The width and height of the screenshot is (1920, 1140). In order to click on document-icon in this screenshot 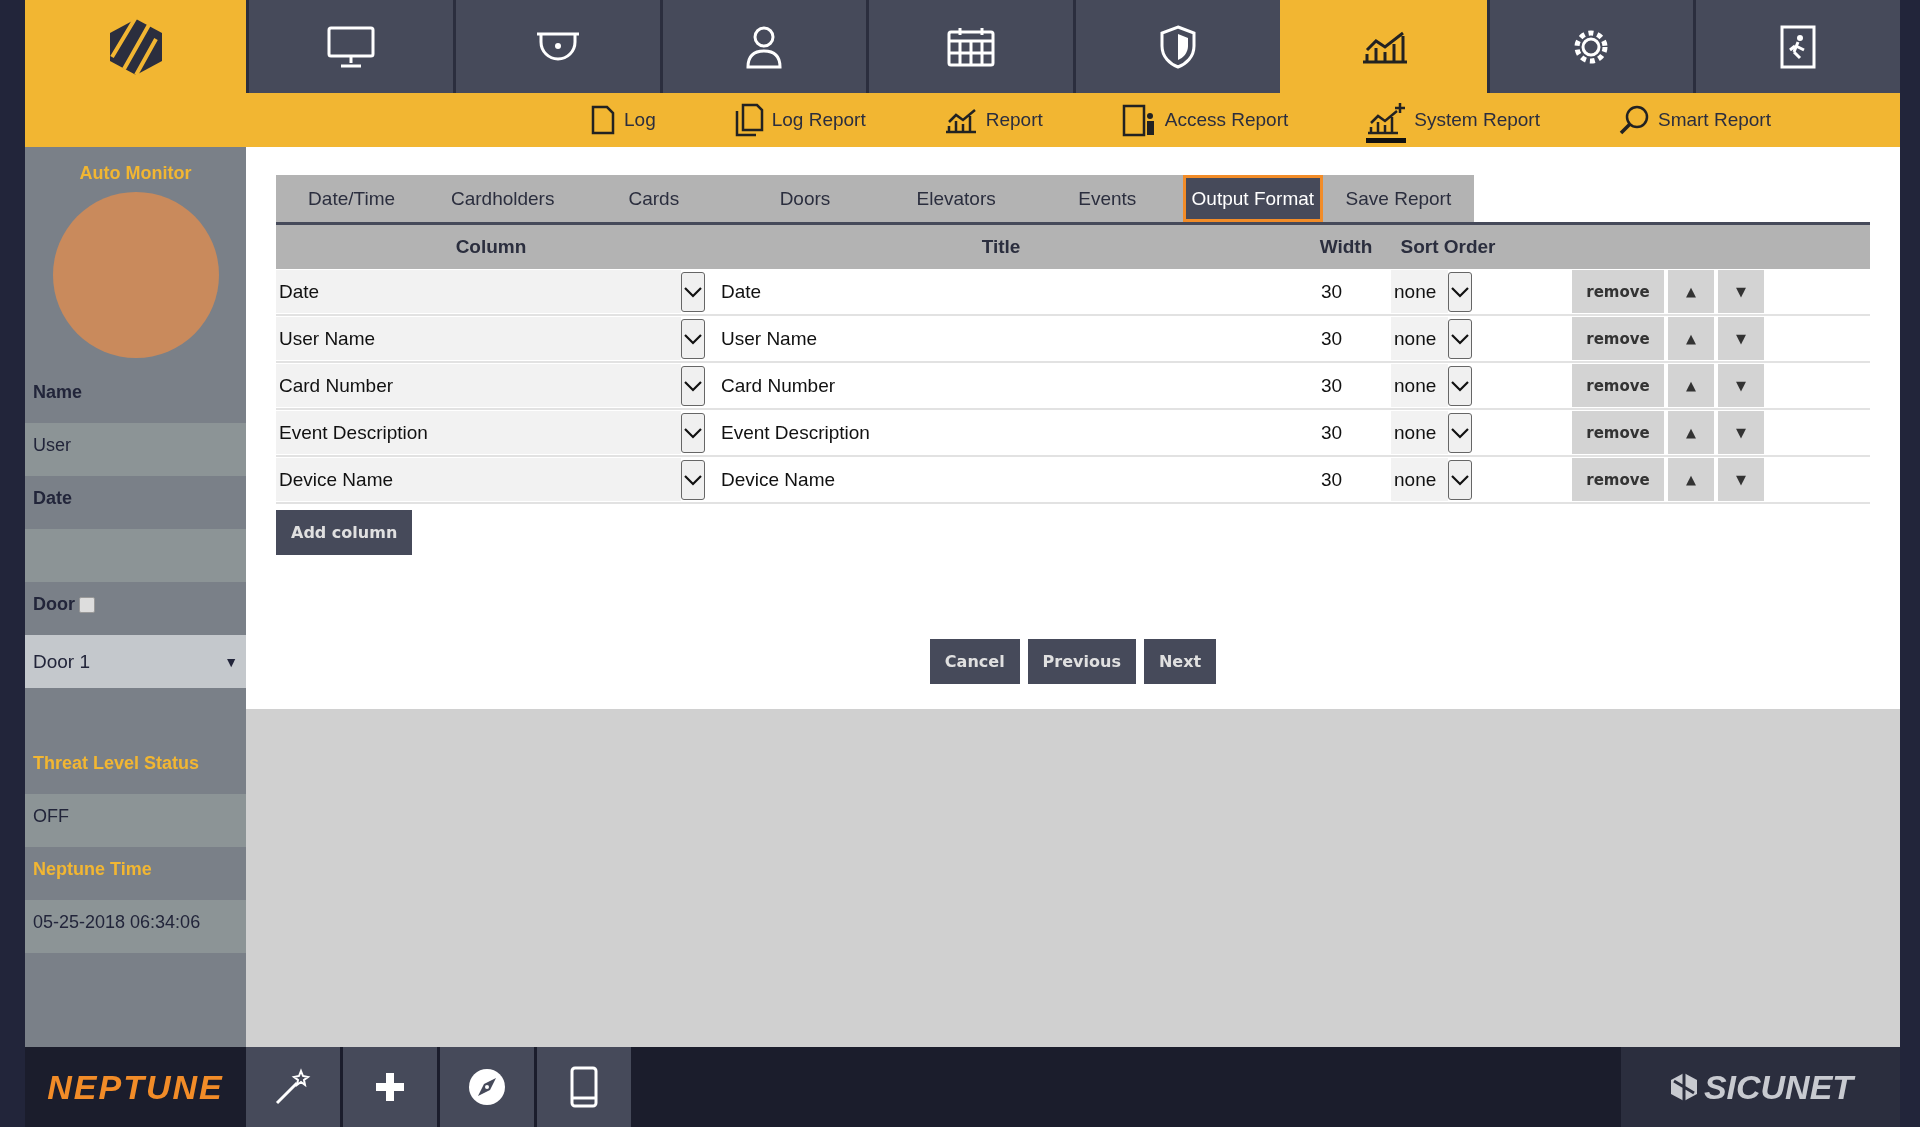, I will do `click(603, 120)`.